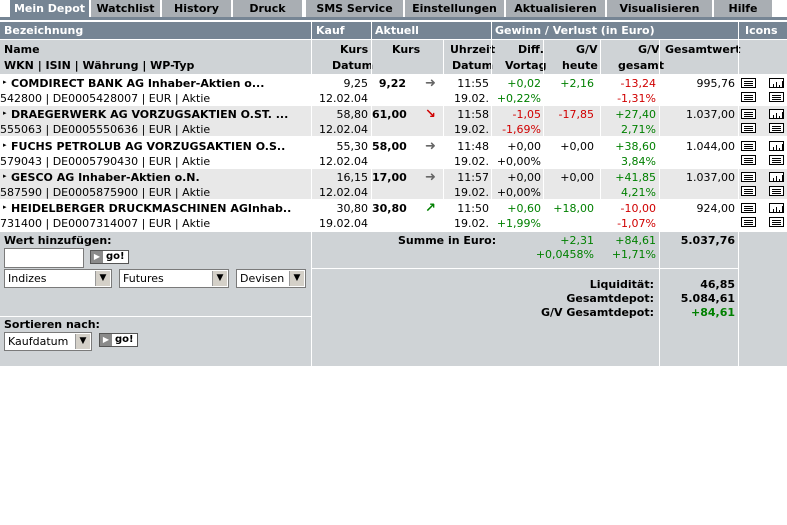 The image size is (787, 525). Describe the element at coordinates (22, 49) in the screenshot. I see `col-name: Name` at that location.